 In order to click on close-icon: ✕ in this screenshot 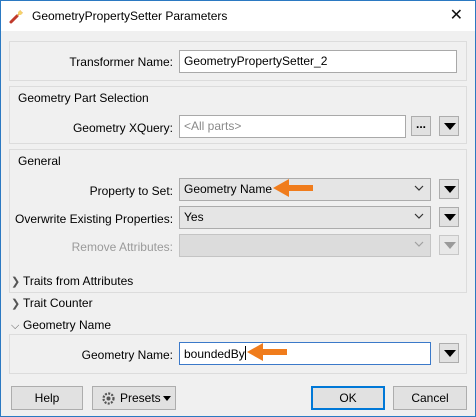, I will do `click(456, 15)`.